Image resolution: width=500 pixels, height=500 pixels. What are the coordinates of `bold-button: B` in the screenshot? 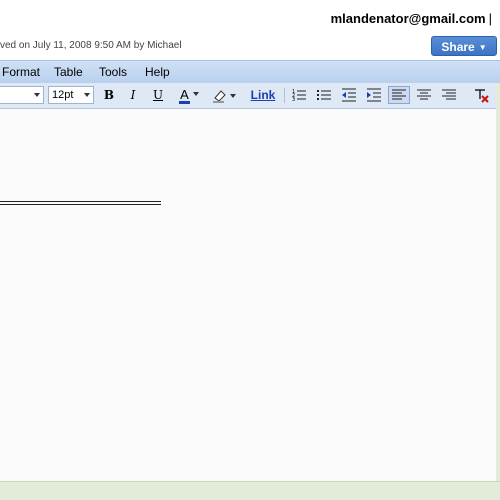 It's located at (109, 95).